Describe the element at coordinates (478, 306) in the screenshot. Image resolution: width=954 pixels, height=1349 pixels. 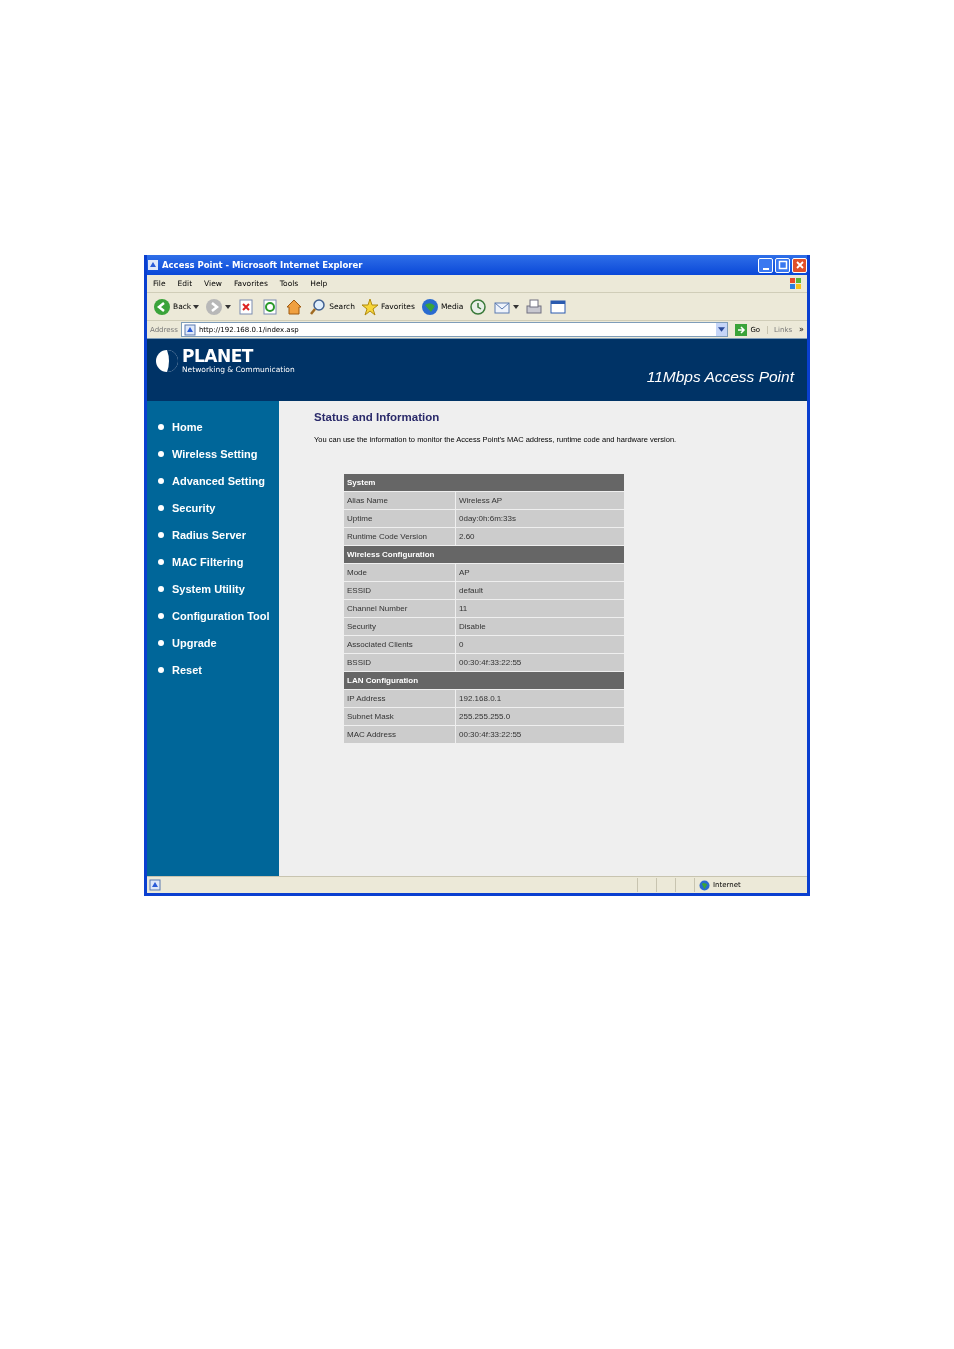
I see `clock-icon` at that location.